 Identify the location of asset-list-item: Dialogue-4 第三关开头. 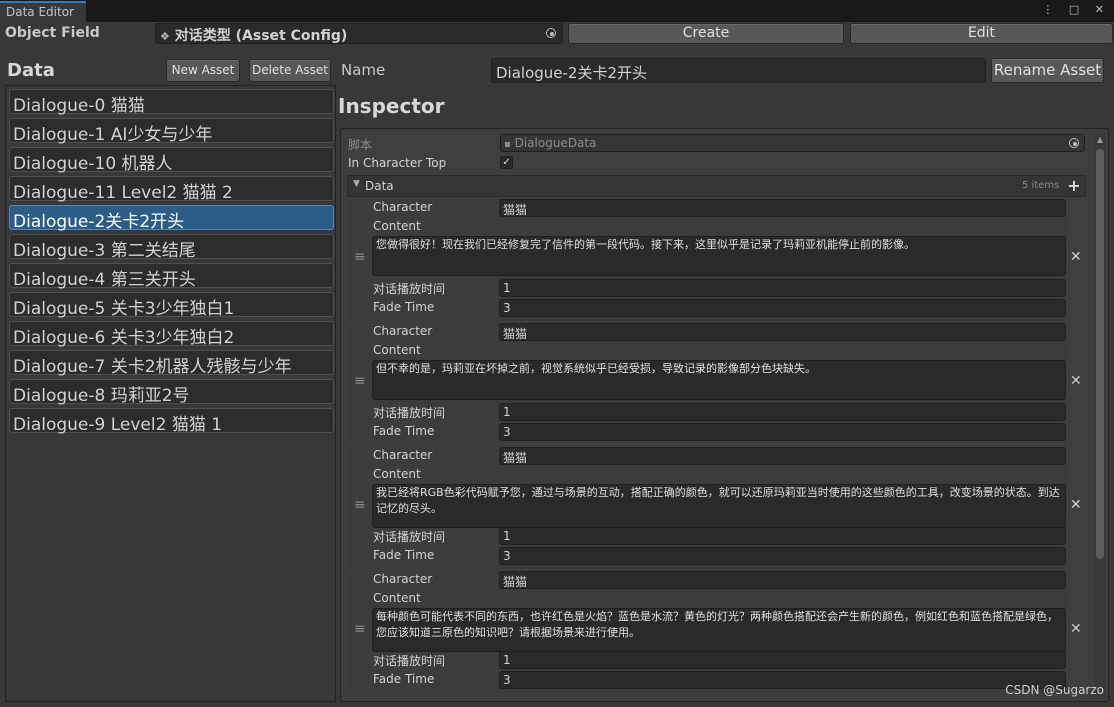
(171, 276).